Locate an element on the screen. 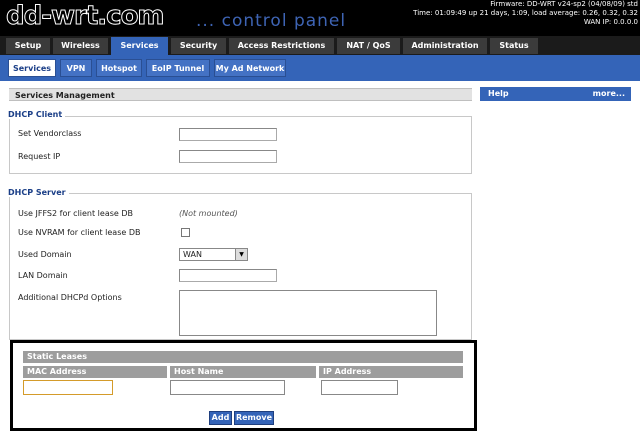 The image size is (640, 435). tab-wireless: Wireless is located at coordinates (80, 46).